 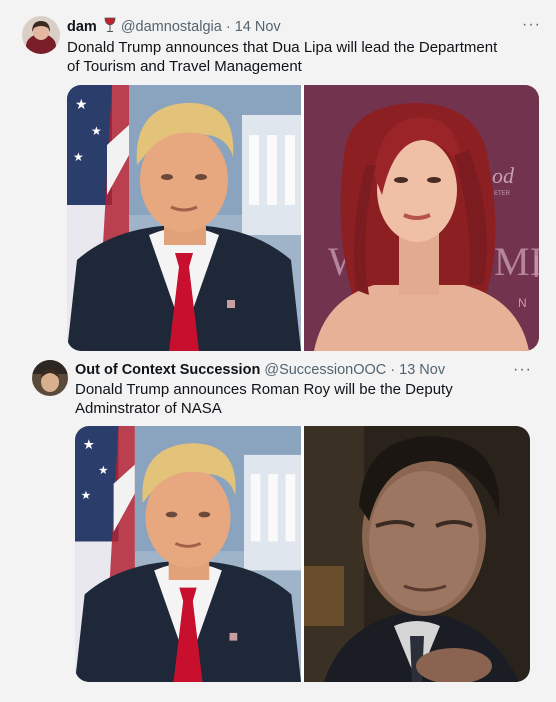 What do you see at coordinates (502, 194) in the screenshot?
I see `backdrop-text-2: ETER` at bounding box center [502, 194].